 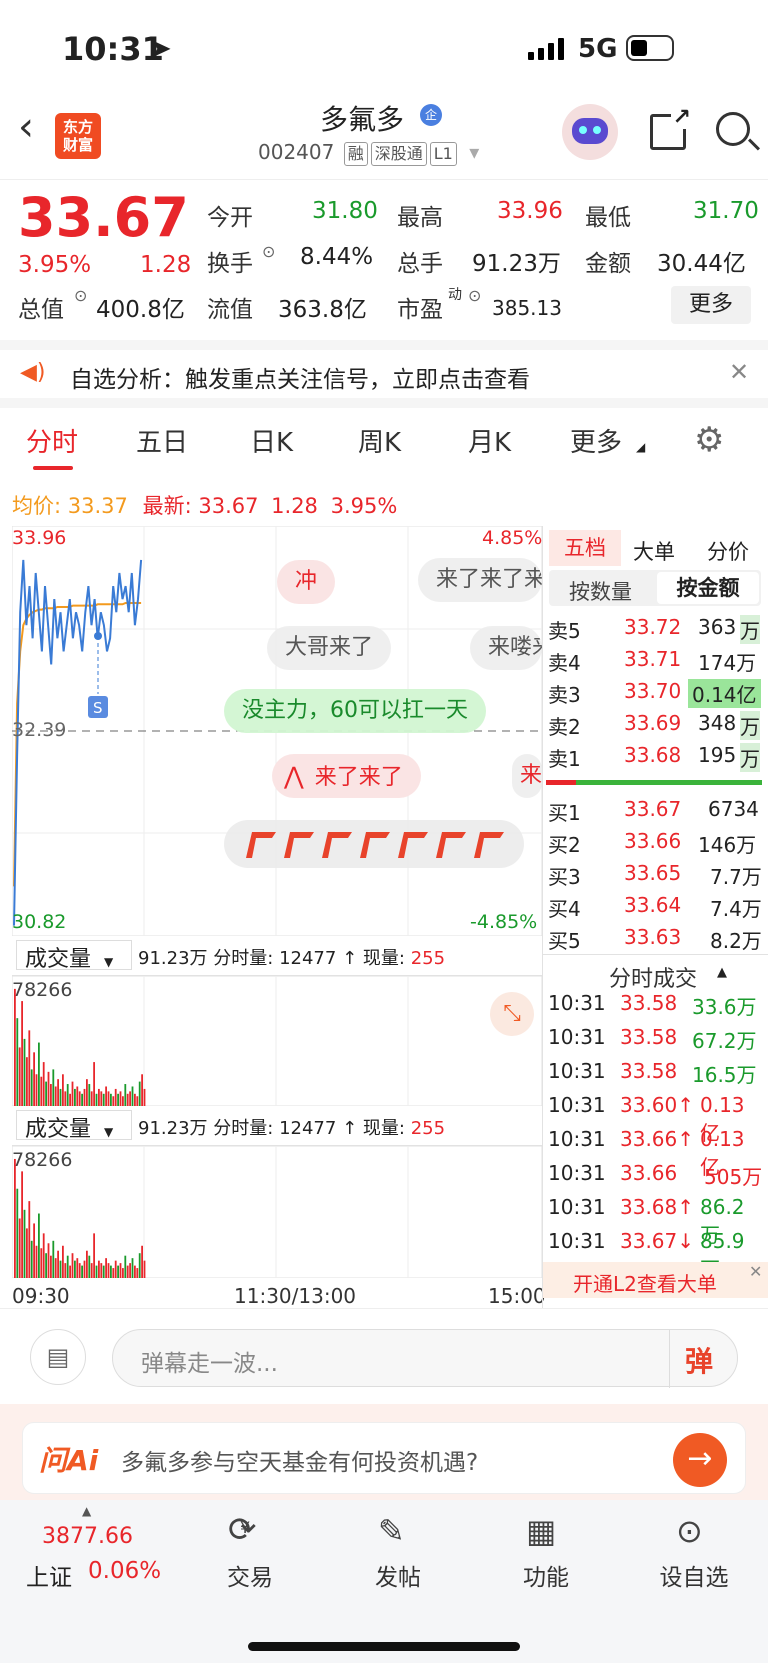 I want to click on nav-add-watchlist: 设自选, so click(x=694, y=1575).